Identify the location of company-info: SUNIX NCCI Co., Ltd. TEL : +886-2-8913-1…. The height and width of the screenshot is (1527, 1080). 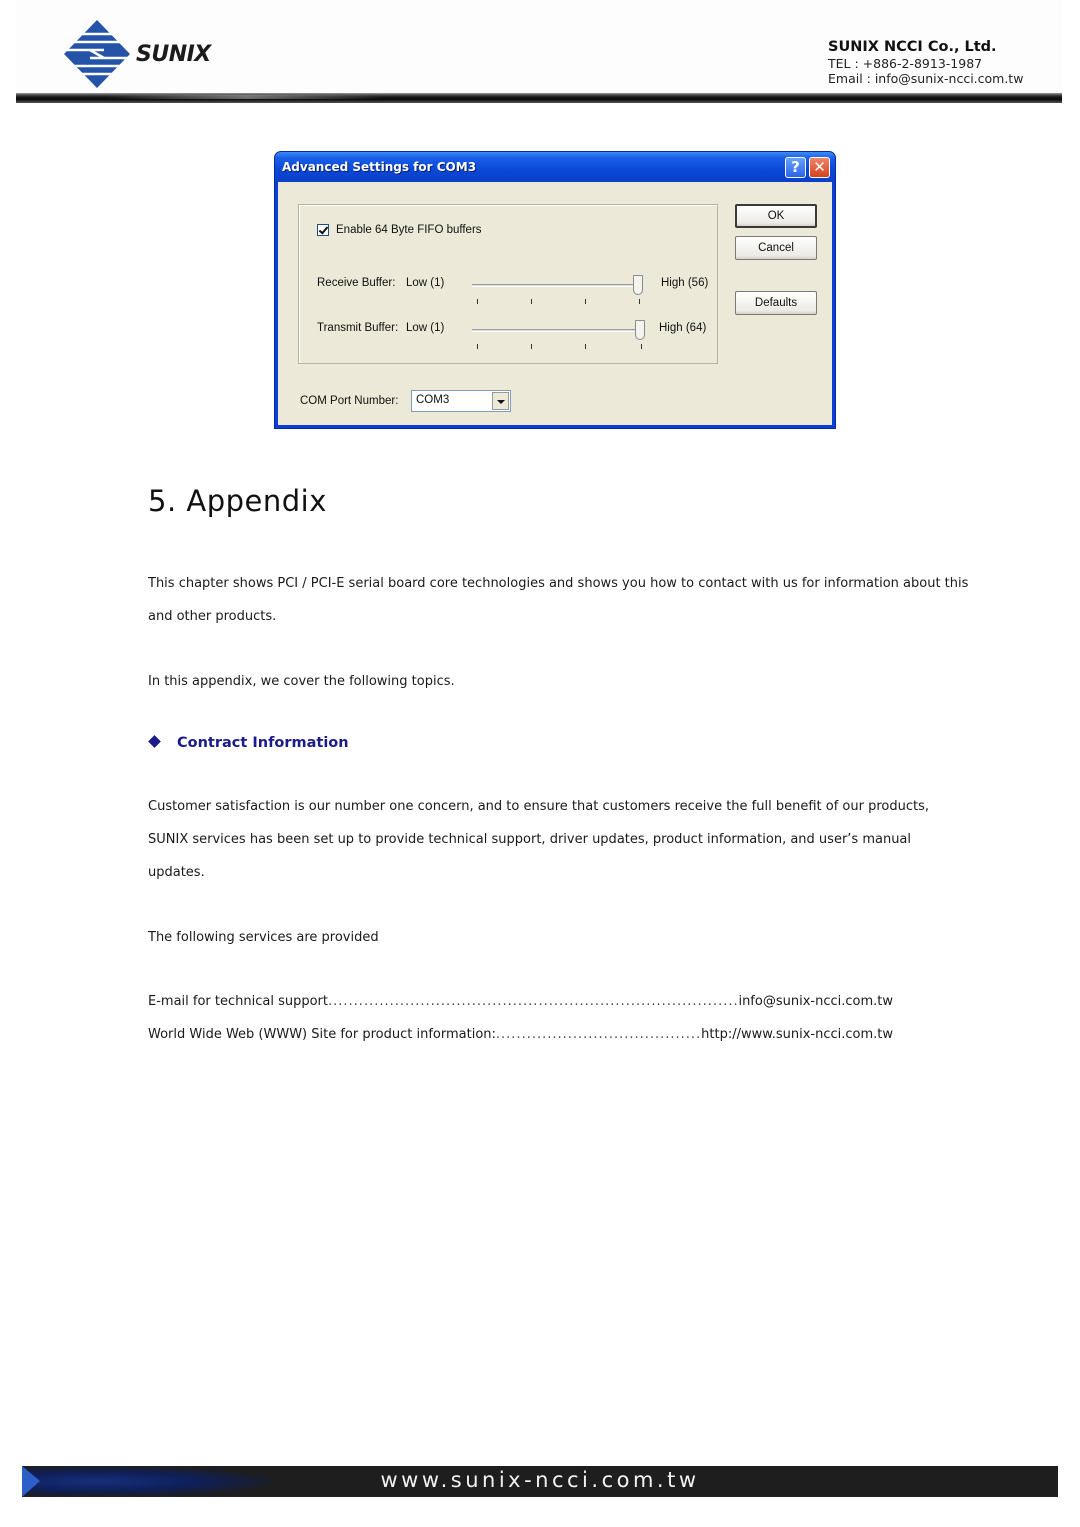
(940, 62).